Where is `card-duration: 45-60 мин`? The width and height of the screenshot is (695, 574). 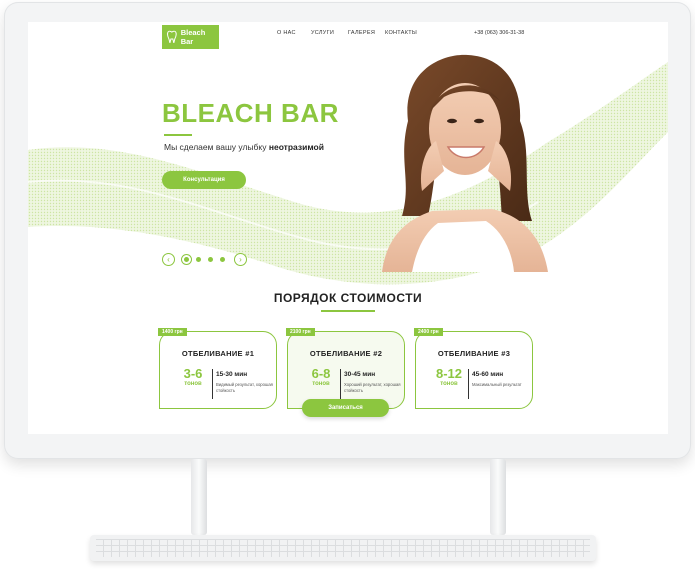
card-duration: 45-60 мин is located at coordinates (488, 374).